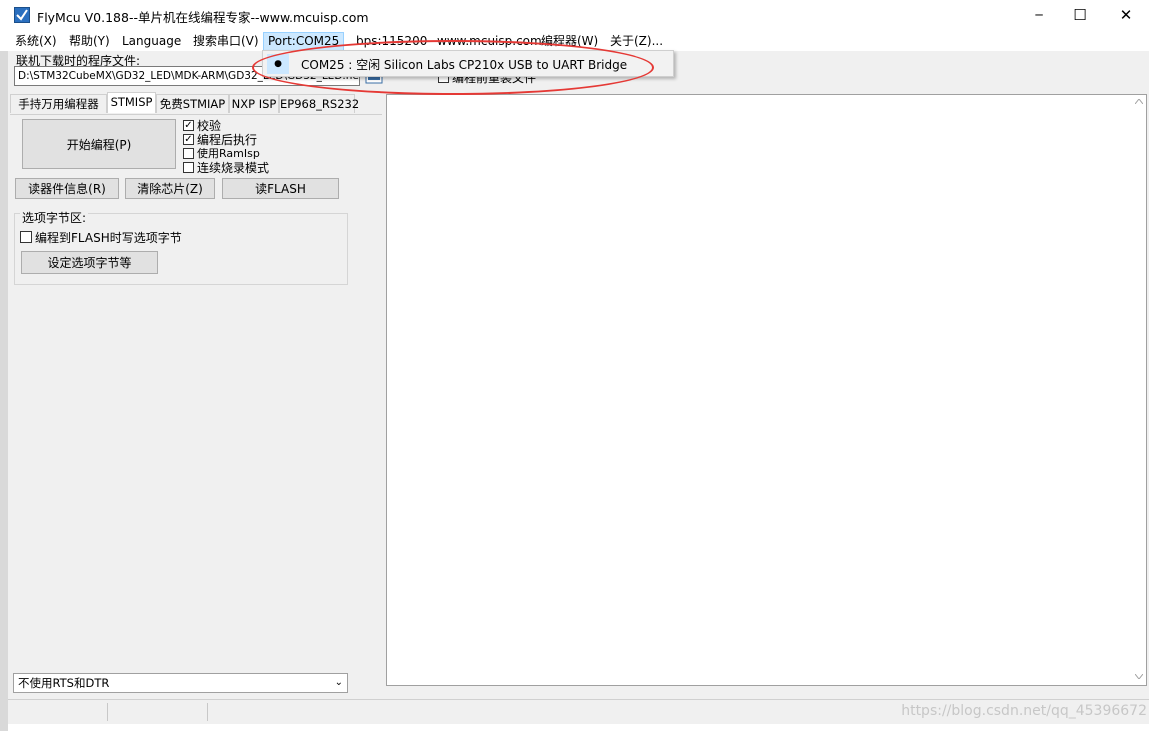  I want to click on window-title: FlyMcu V0.188--单片机在线编程专家--www.mcuisp.com, so click(203, 17).